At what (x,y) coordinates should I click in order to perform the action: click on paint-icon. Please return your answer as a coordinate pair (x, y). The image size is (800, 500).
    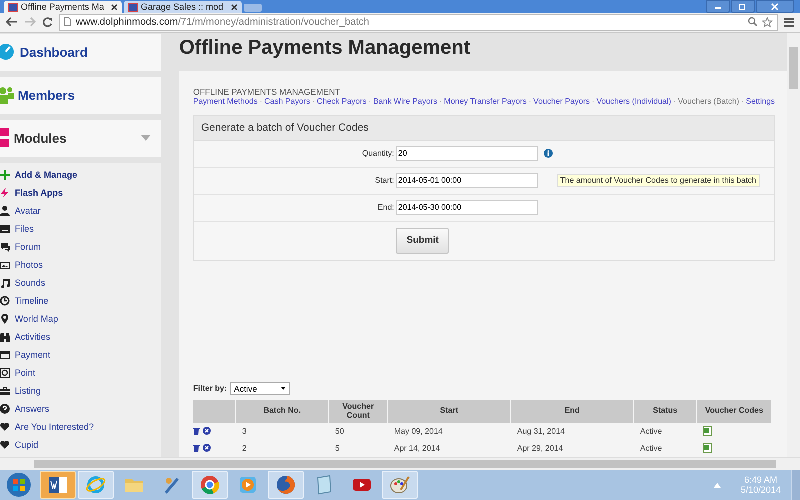
    Looking at the image, I should click on (400, 485).